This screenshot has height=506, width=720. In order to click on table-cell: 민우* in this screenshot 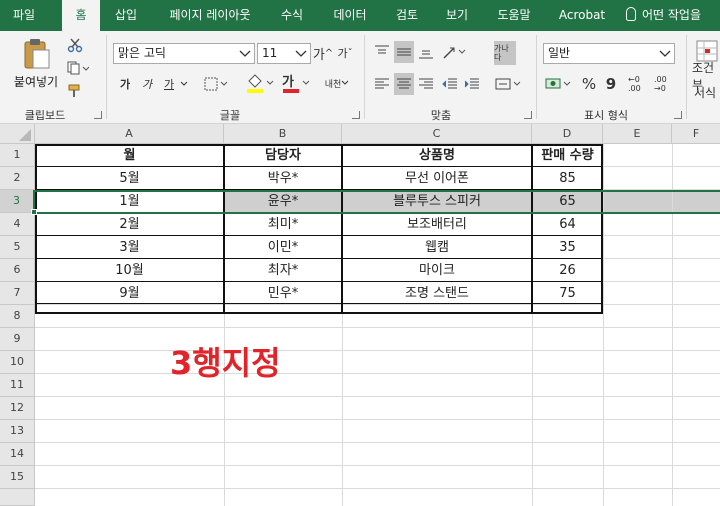, I will do `click(283, 293)`.